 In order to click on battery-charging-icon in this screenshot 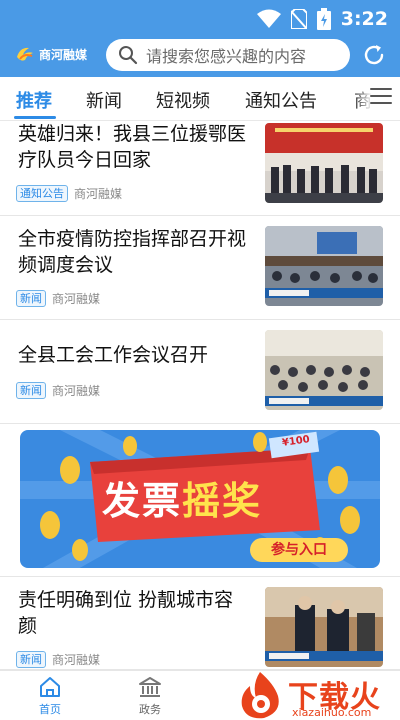, I will do `click(323, 19)`.